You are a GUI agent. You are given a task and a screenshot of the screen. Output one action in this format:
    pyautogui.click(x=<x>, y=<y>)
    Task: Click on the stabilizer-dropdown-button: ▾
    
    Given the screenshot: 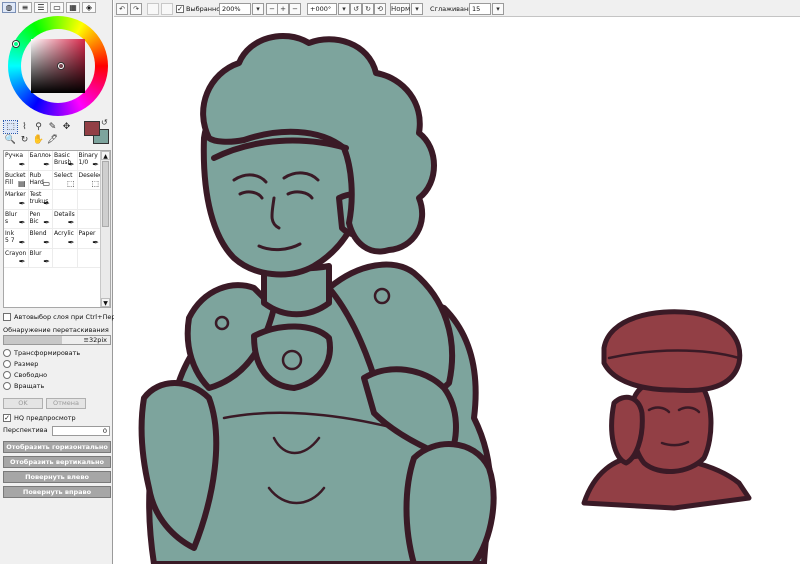 What is the action you would take?
    pyautogui.click(x=498, y=9)
    